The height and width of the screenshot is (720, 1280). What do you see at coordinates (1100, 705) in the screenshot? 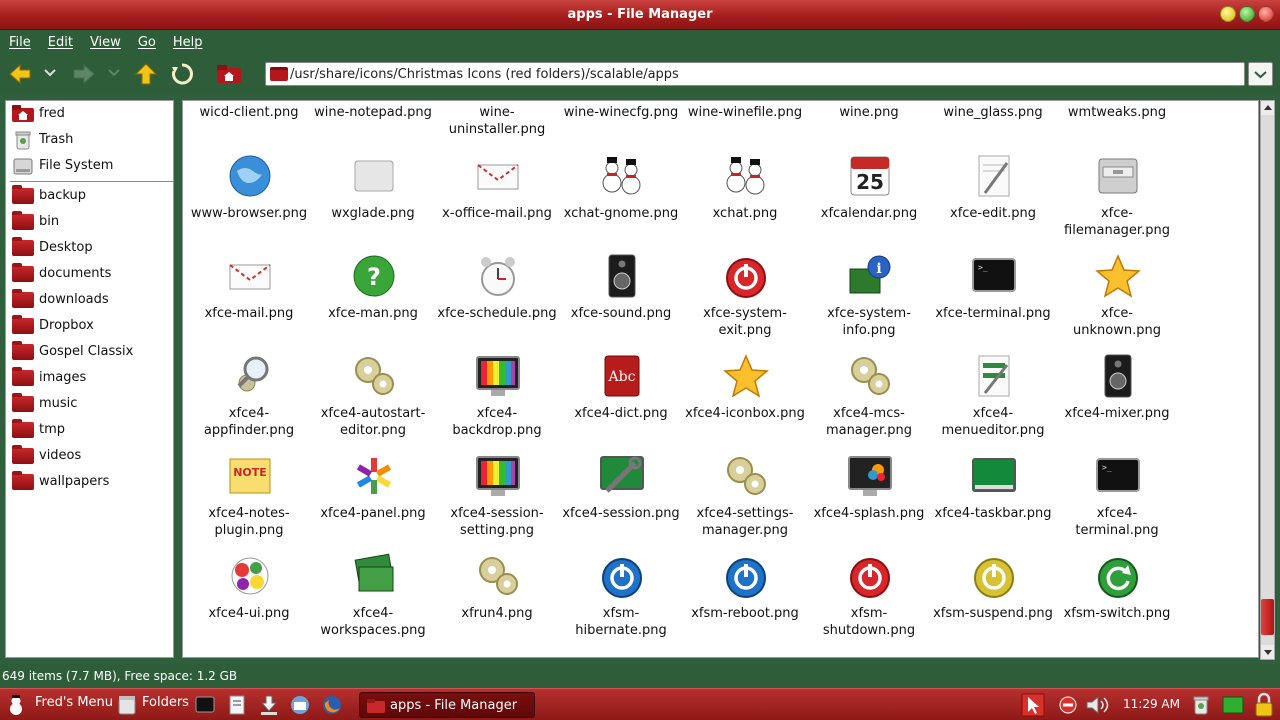
I see `volume-icon` at bounding box center [1100, 705].